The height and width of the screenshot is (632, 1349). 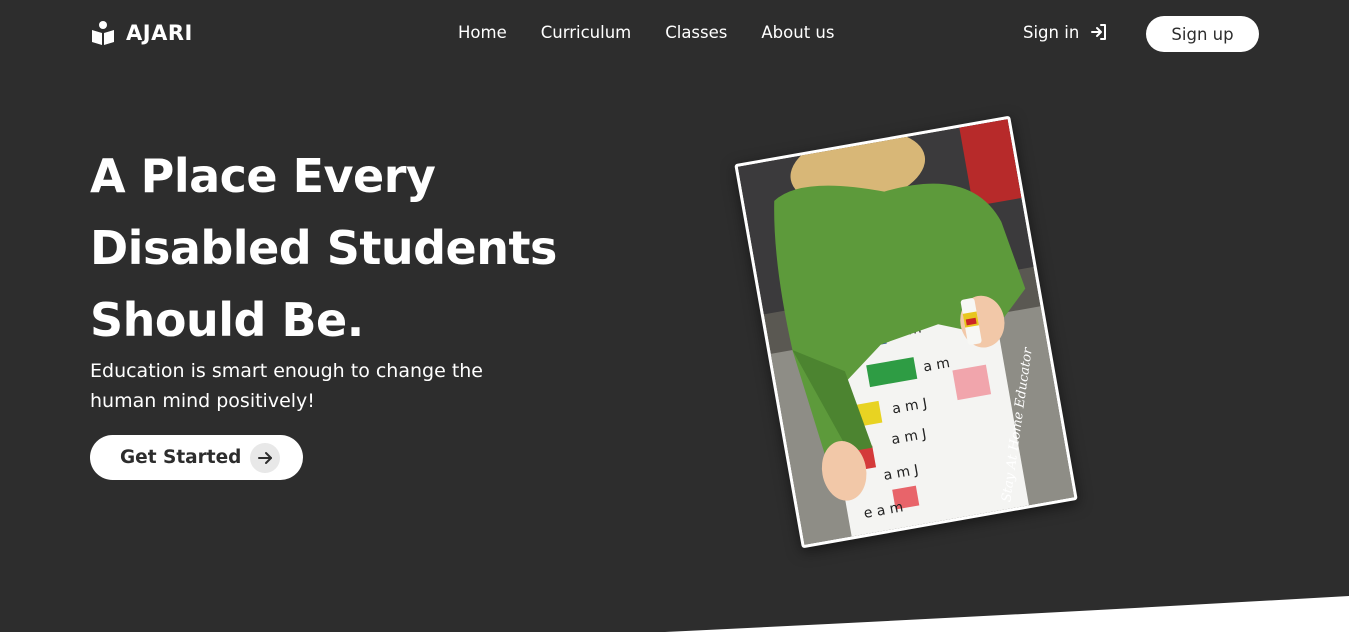 I want to click on sign-in-link: Sign in, so click(x=1066, y=32).